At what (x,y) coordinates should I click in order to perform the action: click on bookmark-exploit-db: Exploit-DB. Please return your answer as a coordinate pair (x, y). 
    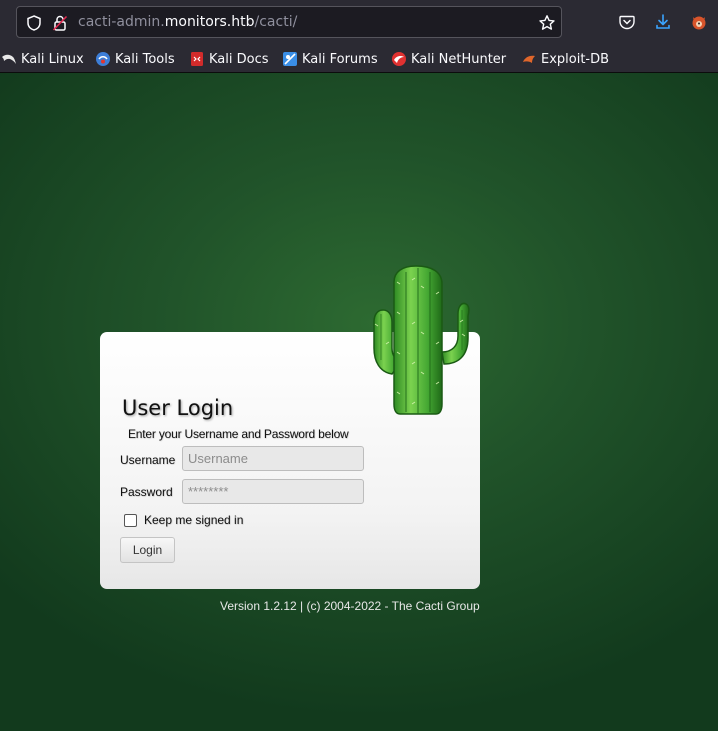
    Looking at the image, I should click on (565, 59).